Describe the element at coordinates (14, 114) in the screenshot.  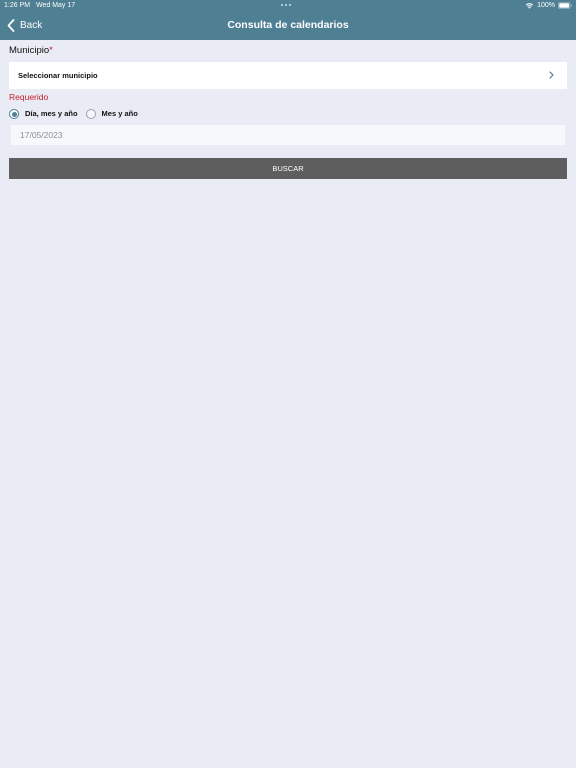
I see `radio-button-selected` at that location.